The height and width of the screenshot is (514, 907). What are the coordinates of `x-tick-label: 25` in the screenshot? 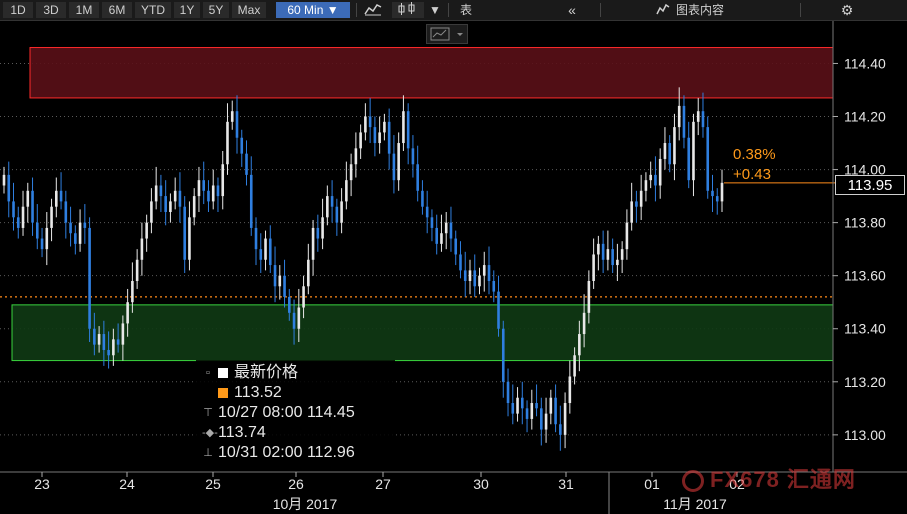 It's located at (213, 484).